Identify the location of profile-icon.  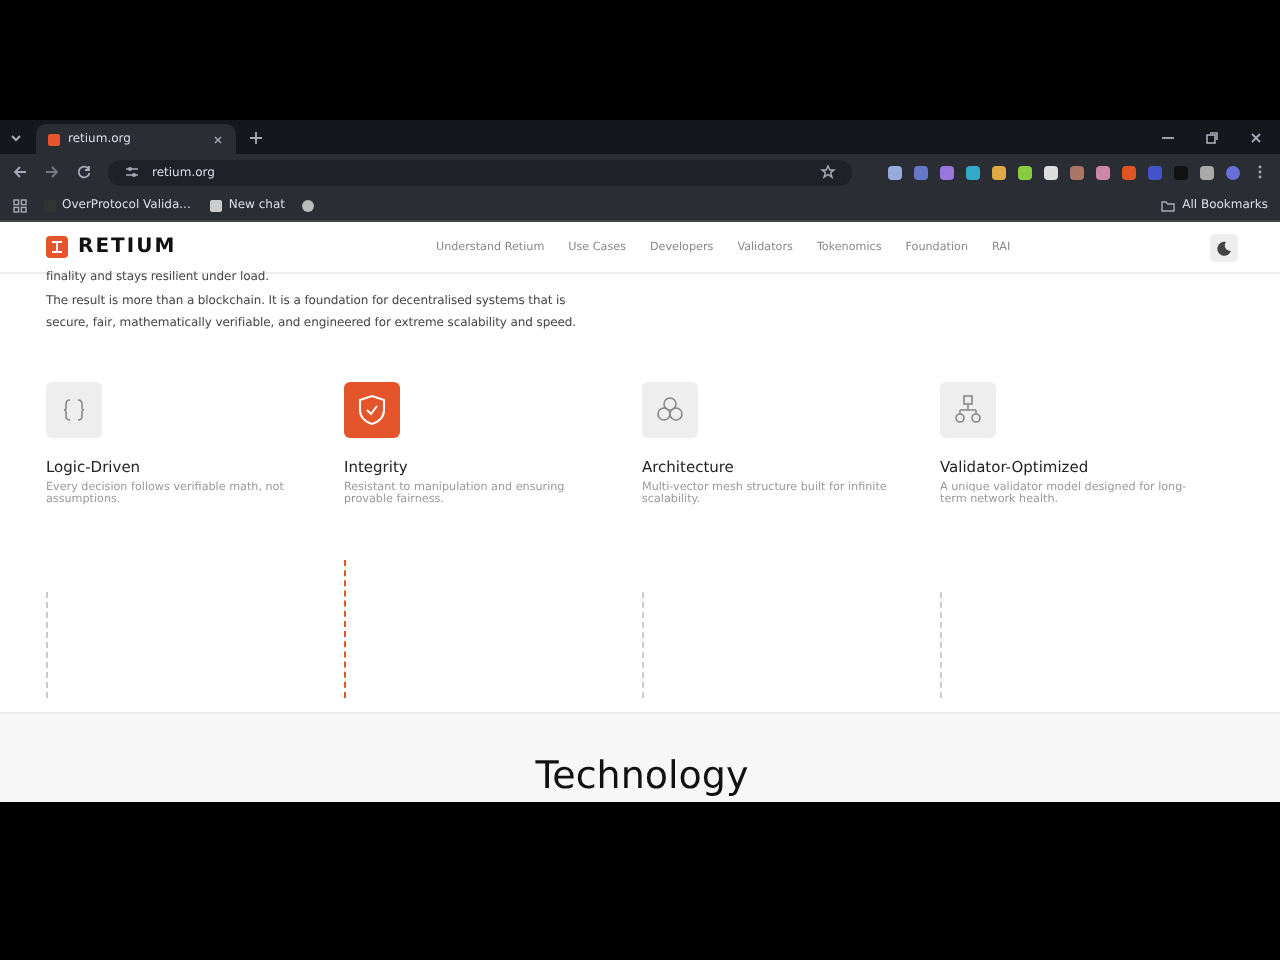
(1233, 172).